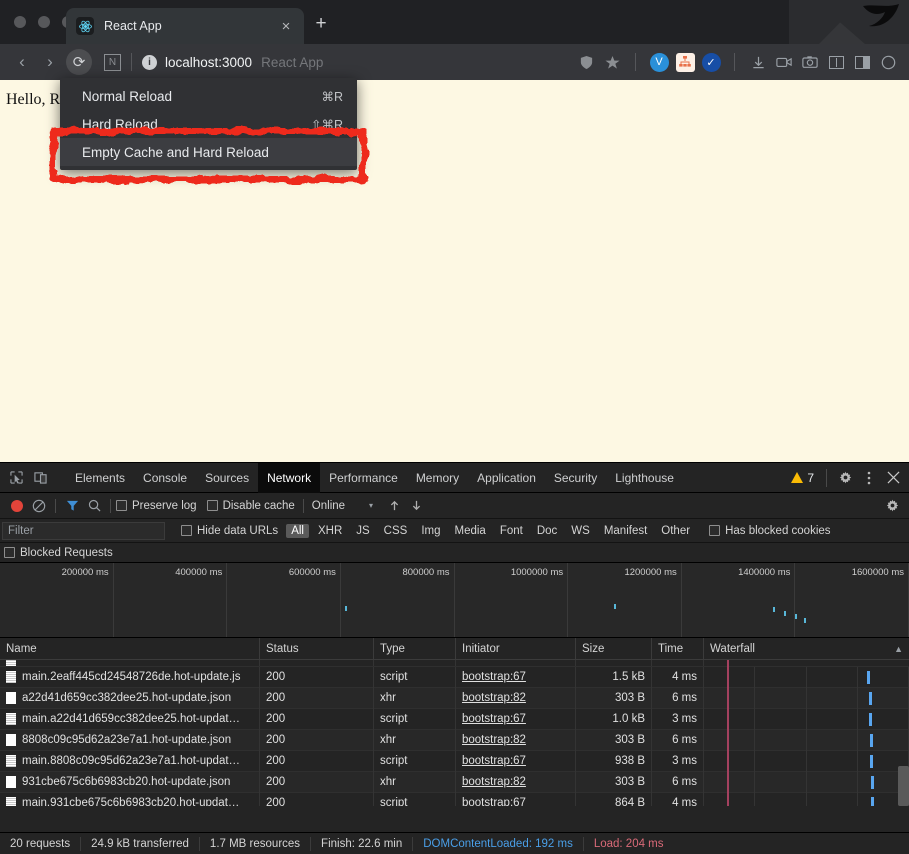 The height and width of the screenshot is (854, 909). What do you see at coordinates (586, 62) in the screenshot?
I see `shield-icon` at bounding box center [586, 62].